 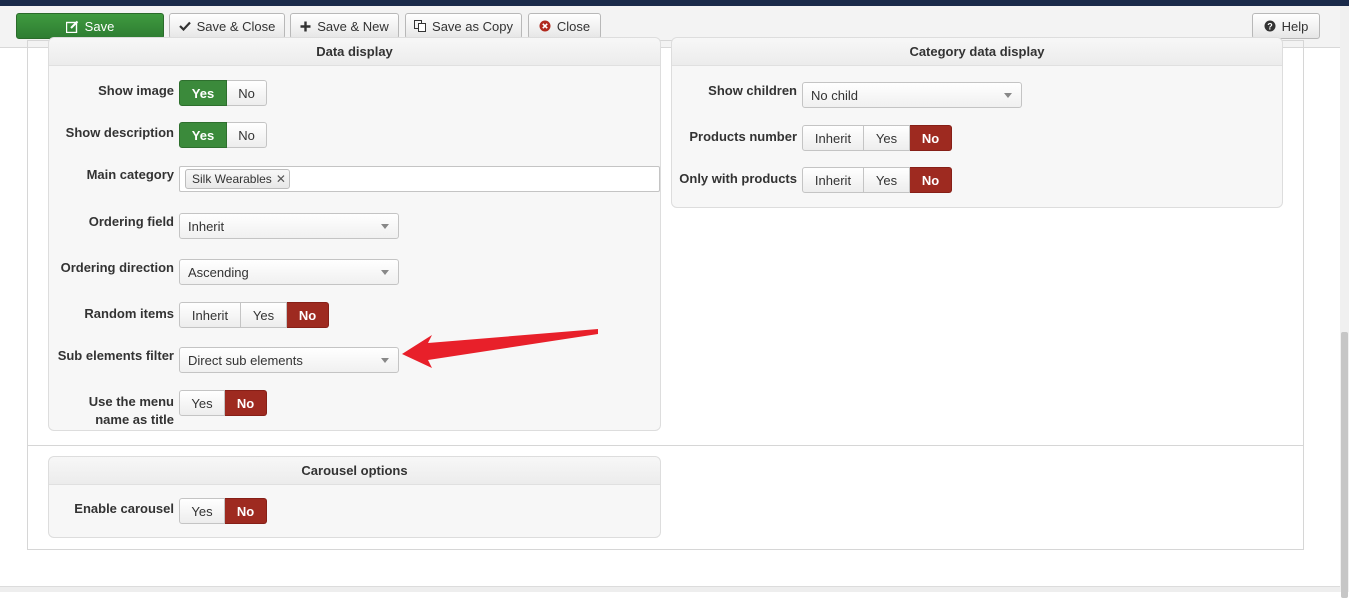 What do you see at coordinates (665, 445) in the screenshot?
I see `section-divider` at bounding box center [665, 445].